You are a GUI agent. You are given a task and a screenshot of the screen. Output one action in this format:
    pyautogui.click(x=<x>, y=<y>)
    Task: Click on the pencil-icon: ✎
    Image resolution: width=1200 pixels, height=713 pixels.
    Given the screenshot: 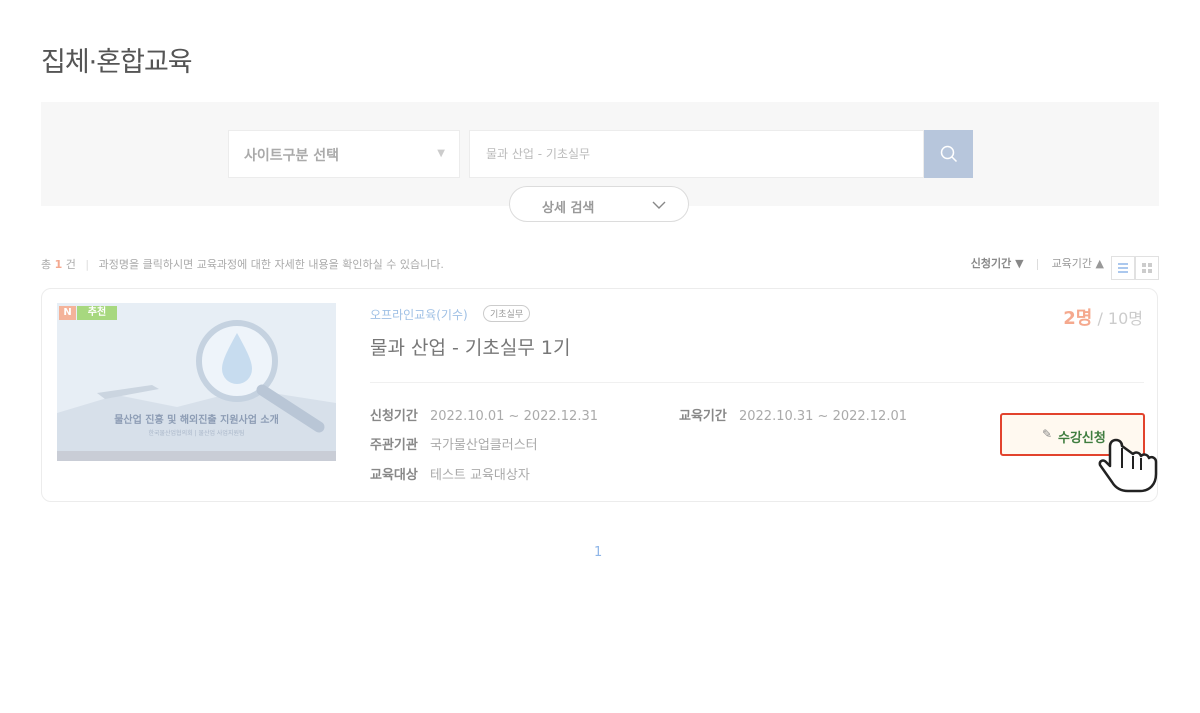 What is the action you would take?
    pyautogui.click(x=1047, y=434)
    